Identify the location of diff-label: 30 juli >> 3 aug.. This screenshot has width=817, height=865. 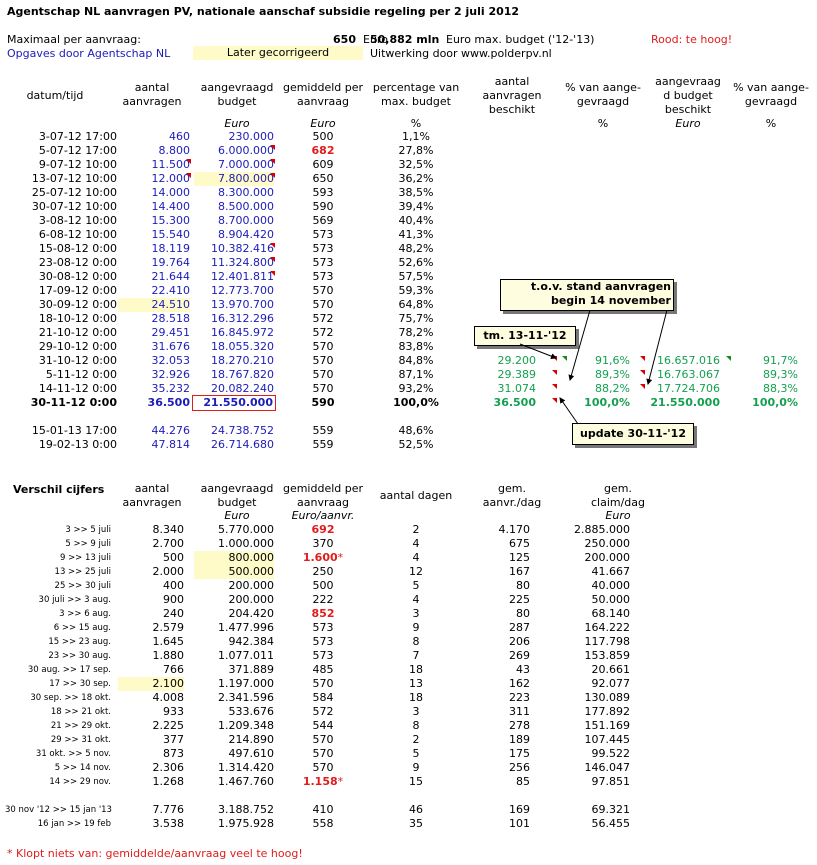
(74, 600).